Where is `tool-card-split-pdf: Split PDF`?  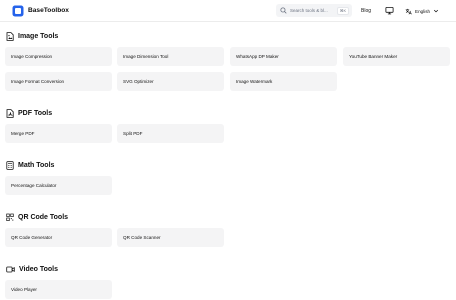
tool-card-split-pdf: Split PDF is located at coordinates (170, 133).